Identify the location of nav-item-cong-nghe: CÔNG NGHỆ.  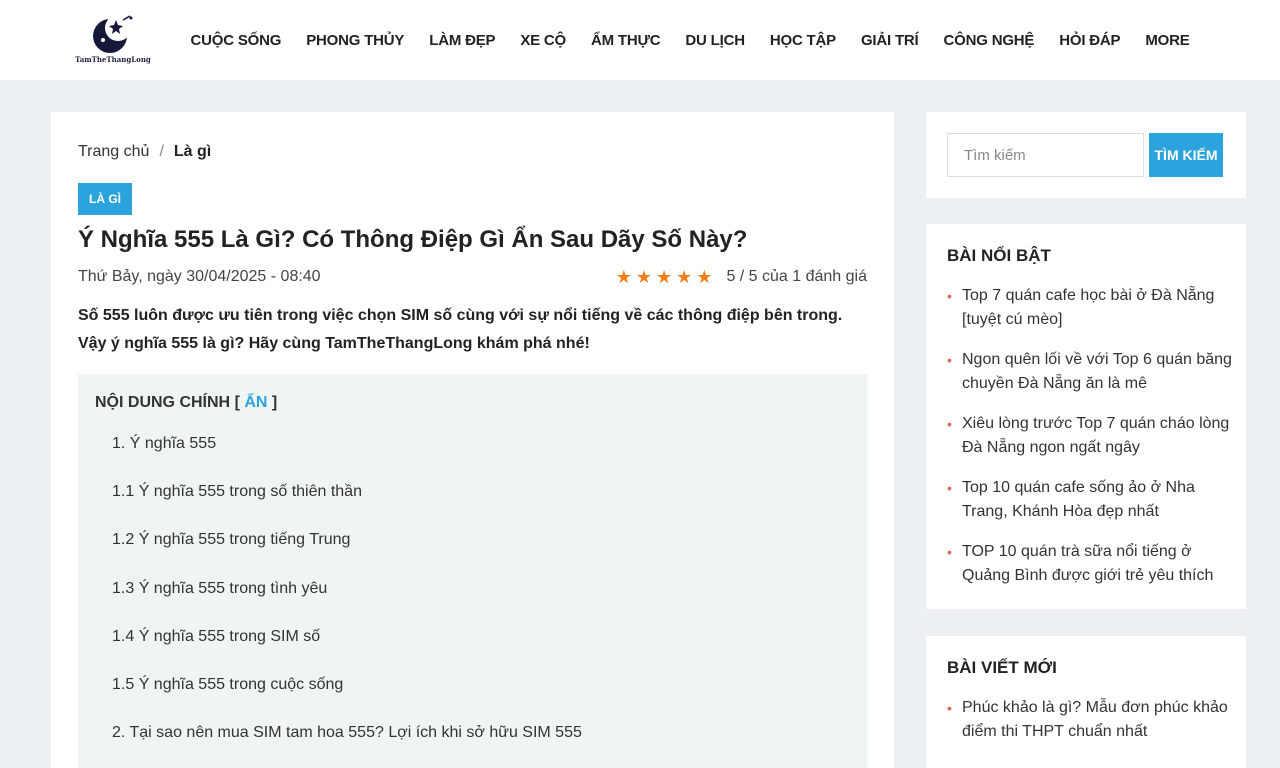
(989, 40).